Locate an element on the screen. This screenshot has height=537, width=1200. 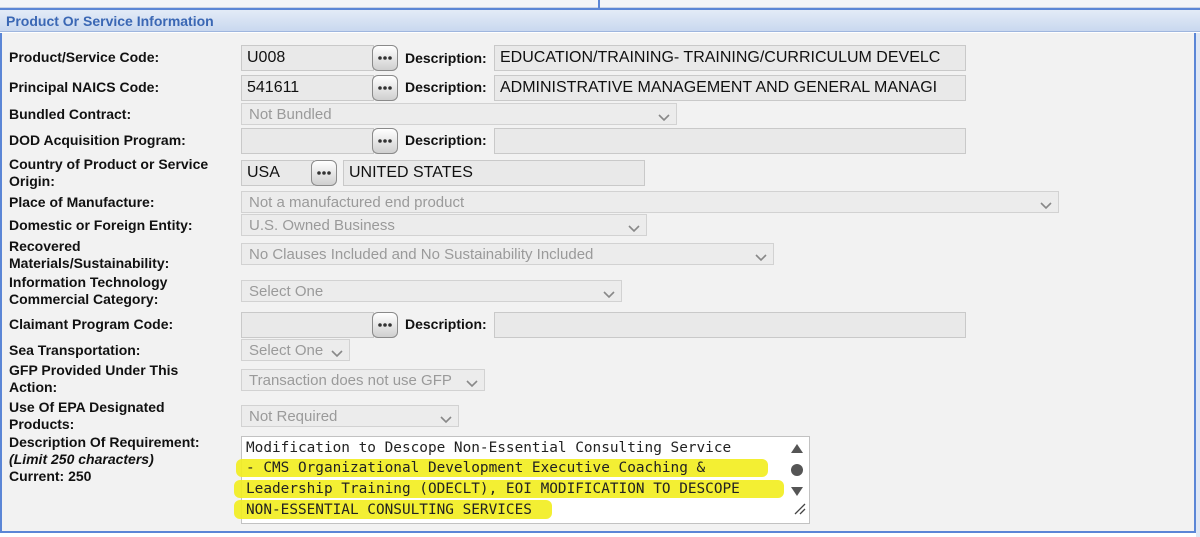
country-description-field: UNITED STATES is located at coordinates (494, 173).